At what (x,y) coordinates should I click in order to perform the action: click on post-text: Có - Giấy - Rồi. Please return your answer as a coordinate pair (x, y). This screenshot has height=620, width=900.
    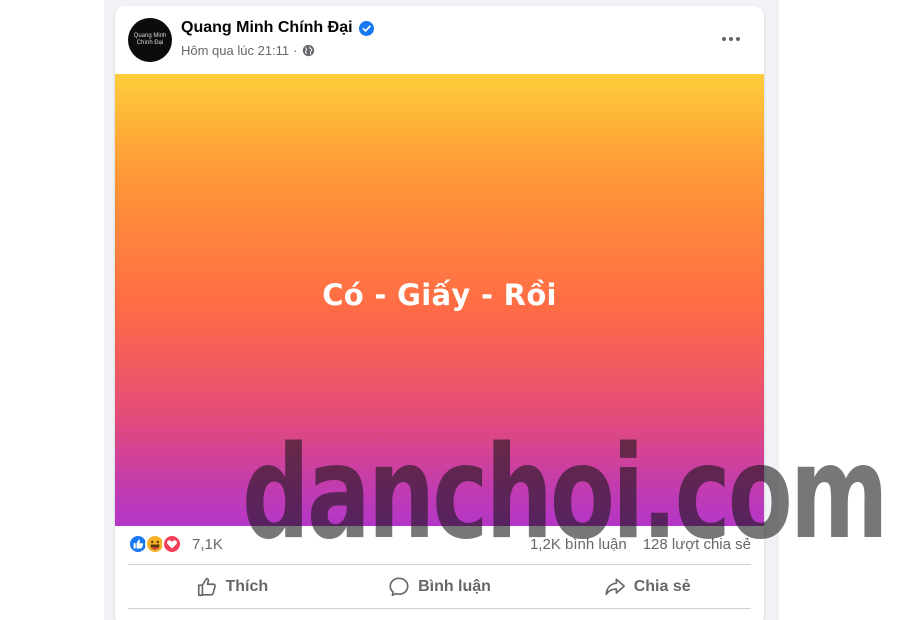
    Looking at the image, I should click on (439, 295).